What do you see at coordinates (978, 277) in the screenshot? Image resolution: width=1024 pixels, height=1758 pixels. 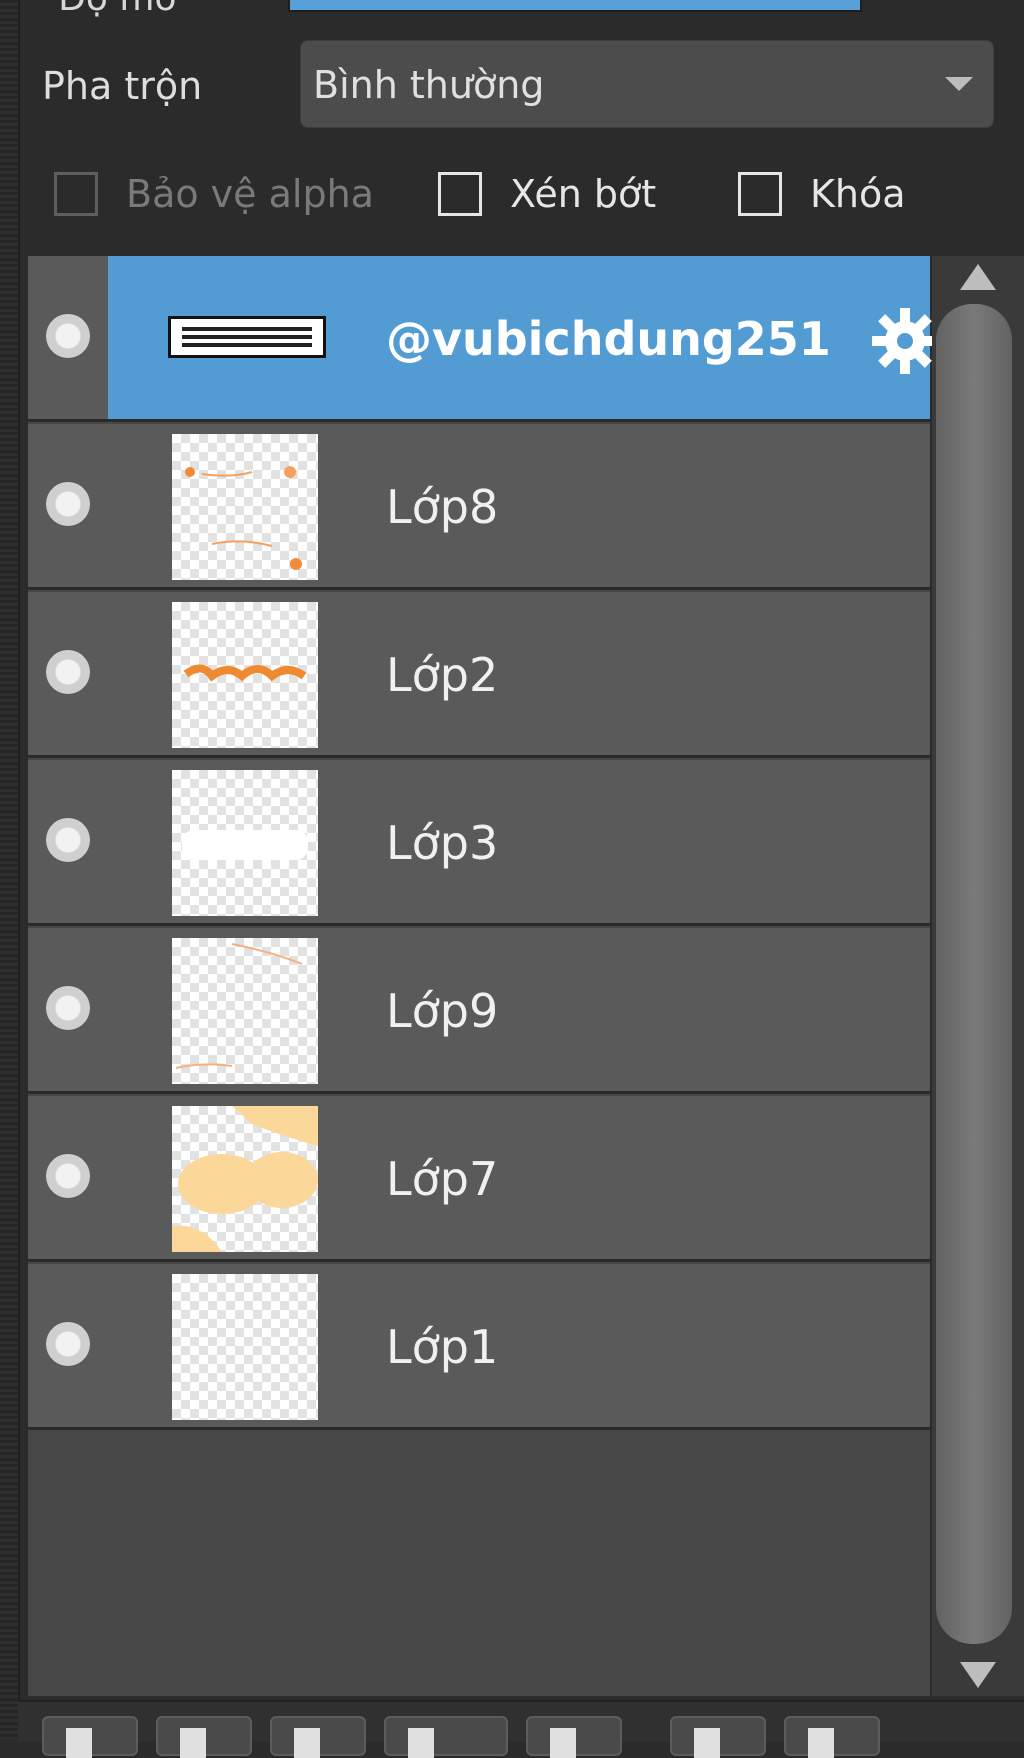 I see `triangle-up-icon` at bounding box center [978, 277].